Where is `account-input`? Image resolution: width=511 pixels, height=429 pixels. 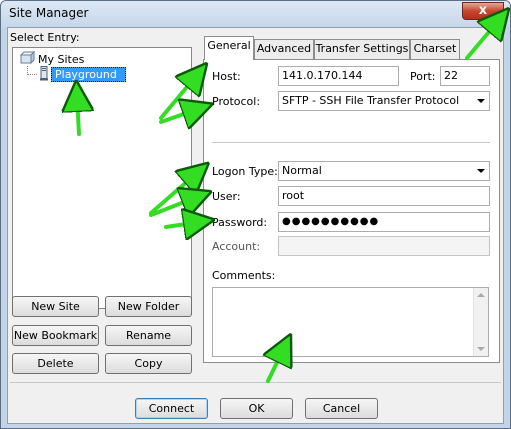 account-input is located at coordinates (384, 246).